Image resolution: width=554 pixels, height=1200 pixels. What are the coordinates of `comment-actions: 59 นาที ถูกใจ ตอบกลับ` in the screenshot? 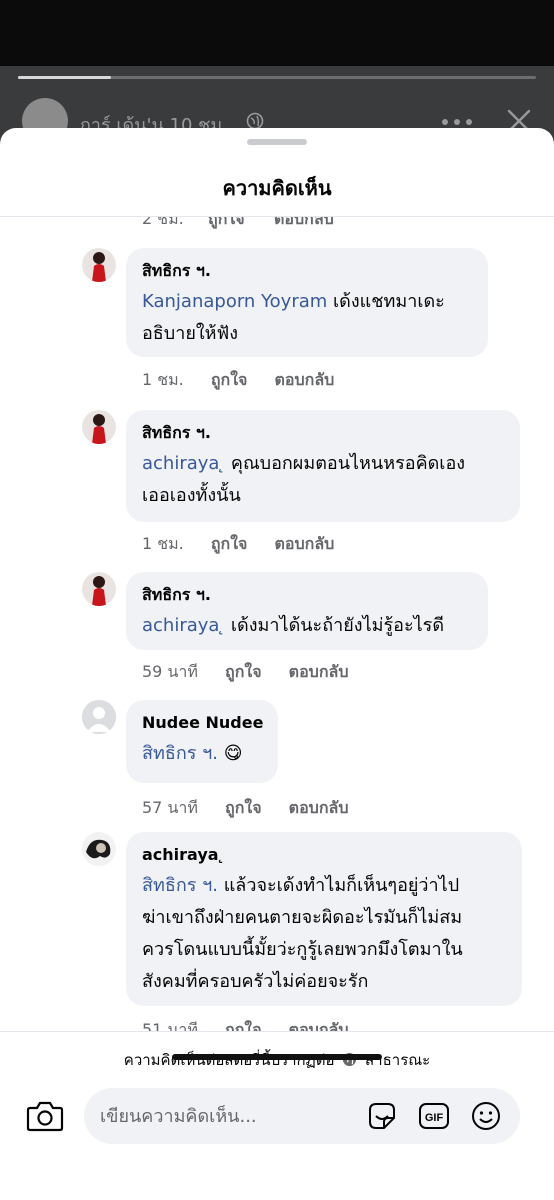 It's located at (256, 672).